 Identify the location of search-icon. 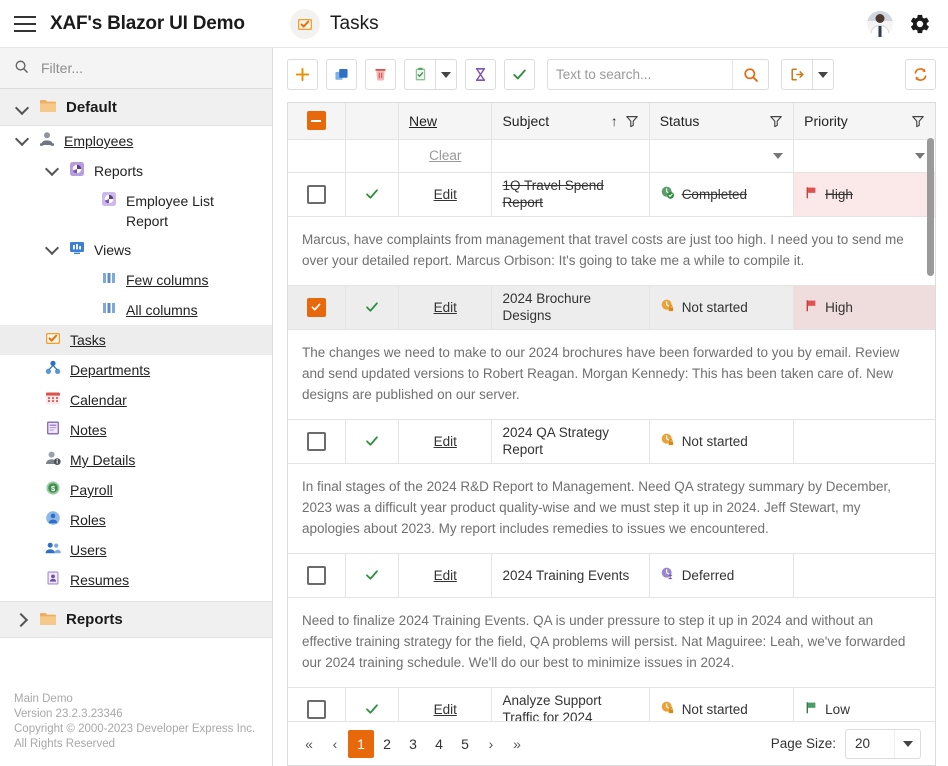
(750, 74).